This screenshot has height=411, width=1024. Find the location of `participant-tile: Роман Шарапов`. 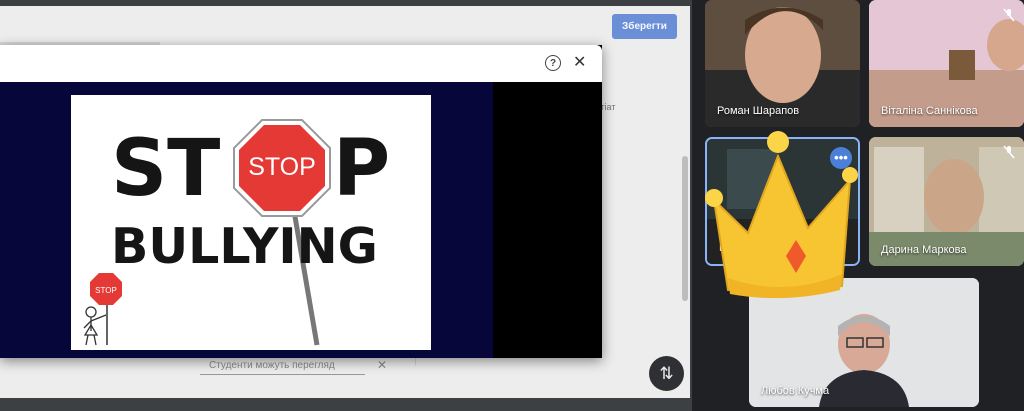

participant-tile: Роман Шарапов is located at coordinates (782, 63).